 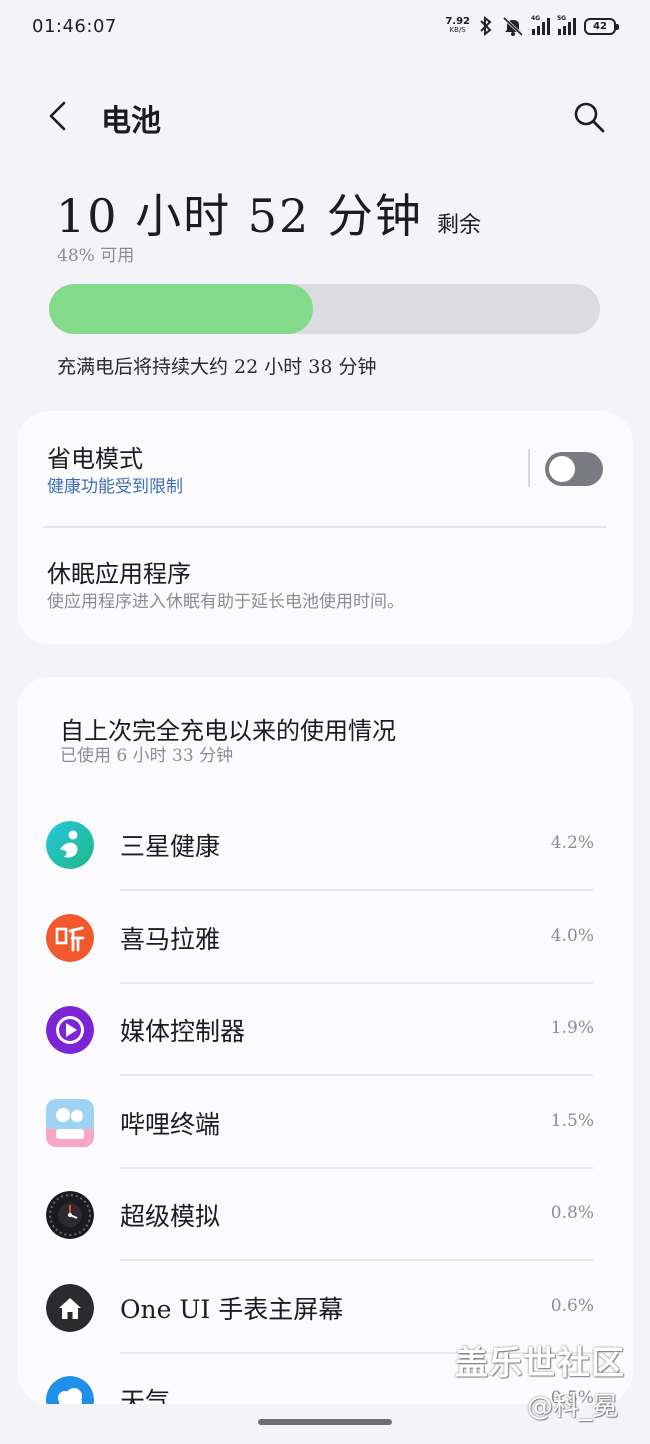 What do you see at coordinates (70, 845) in the screenshot?
I see `samsung-health-icon` at bounding box center [70, 845].